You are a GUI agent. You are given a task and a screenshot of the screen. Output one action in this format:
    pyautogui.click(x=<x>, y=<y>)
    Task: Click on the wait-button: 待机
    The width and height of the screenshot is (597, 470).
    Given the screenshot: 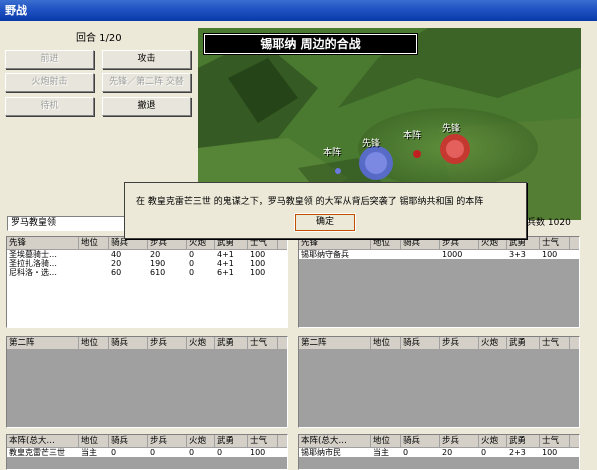 What is the action you would take?
    pyautogui.click(x=49, y=106)
    